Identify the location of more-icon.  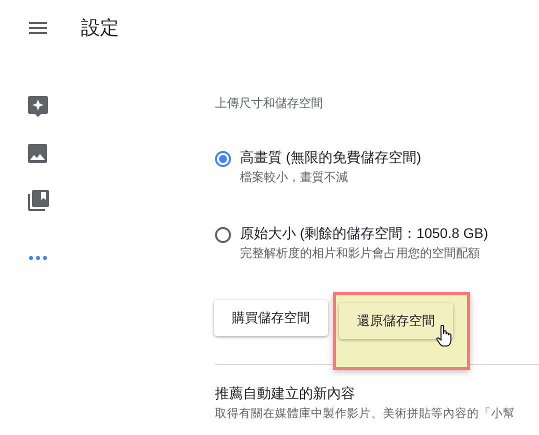
(38, 258).